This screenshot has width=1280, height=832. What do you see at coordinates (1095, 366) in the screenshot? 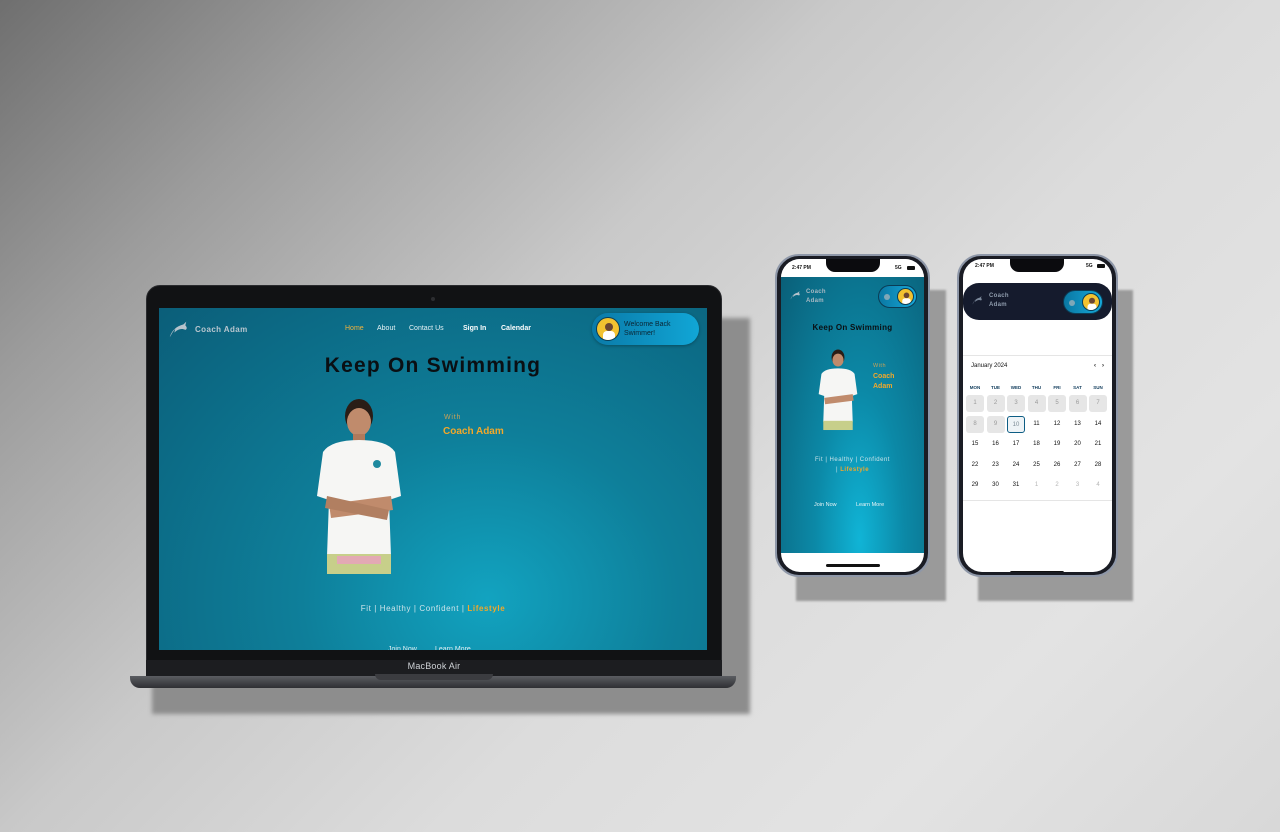
I see `calendar-prev-button: ‹` at bounding box center [1095, 366].